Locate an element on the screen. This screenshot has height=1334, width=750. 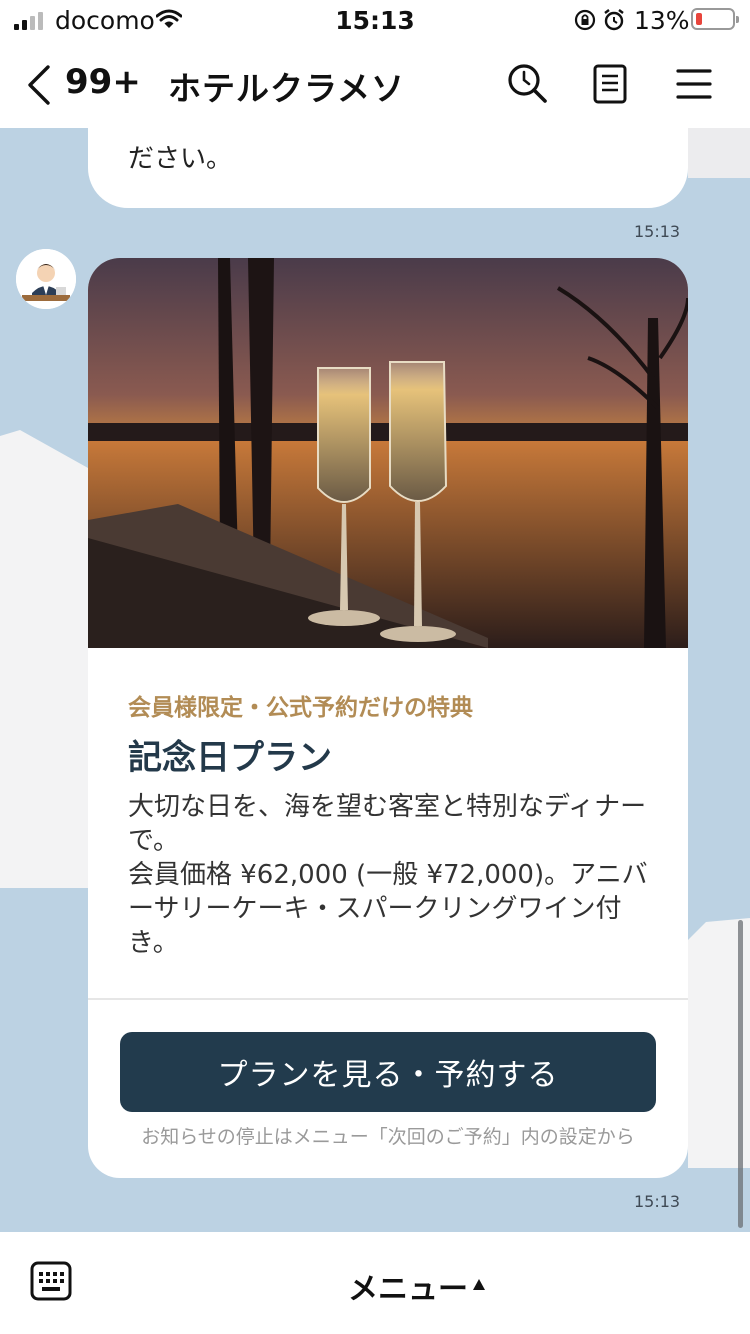
battery-percent: 13% is located at coordinates (662, 20).